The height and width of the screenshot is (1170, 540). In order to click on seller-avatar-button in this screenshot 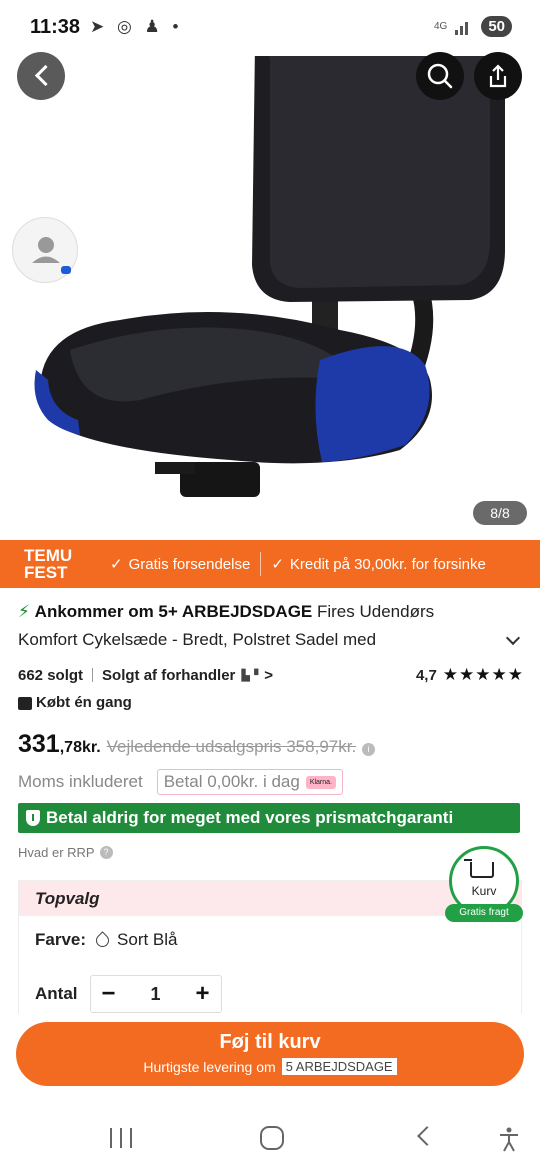, I will do `click(45, 250)`.